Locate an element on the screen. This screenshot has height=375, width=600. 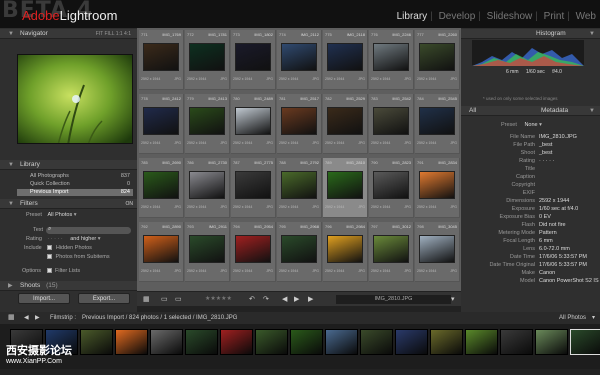
grid-cell: 776 IMG_2246 2592 x 1944 JPG is located at coordinates (391, 60).